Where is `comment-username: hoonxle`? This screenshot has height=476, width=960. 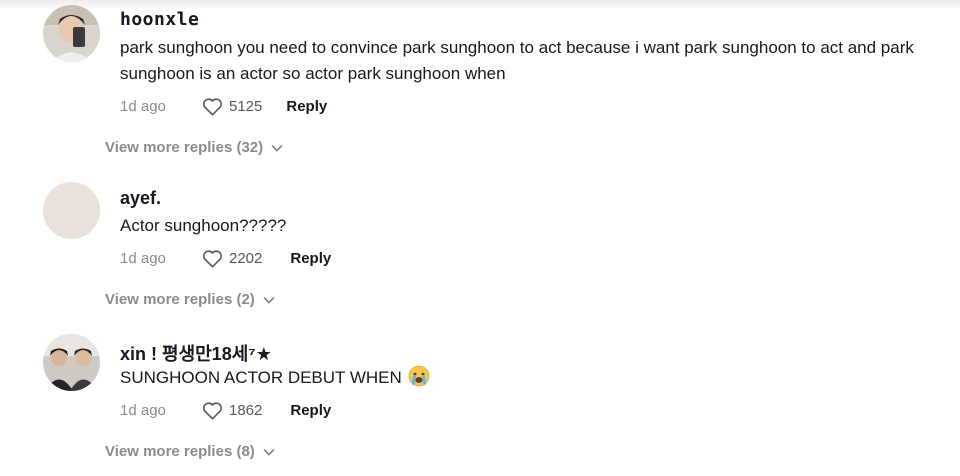
comment-username: hoonxle is located at coordinates (159, 19).